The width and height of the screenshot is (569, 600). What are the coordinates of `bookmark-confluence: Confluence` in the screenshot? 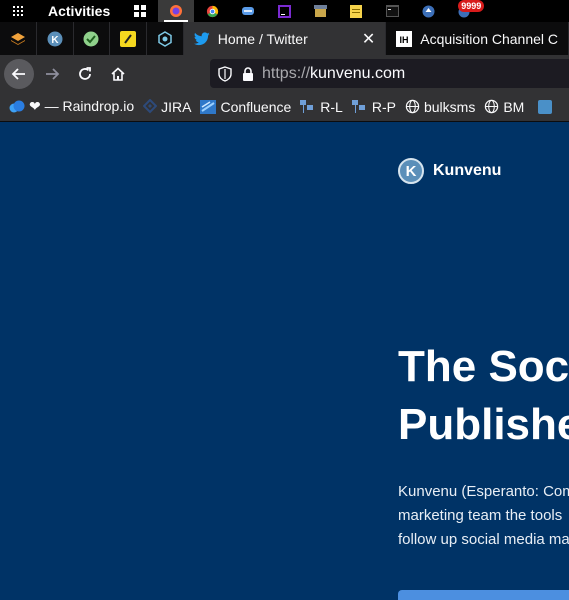 It's located at (245, 107).